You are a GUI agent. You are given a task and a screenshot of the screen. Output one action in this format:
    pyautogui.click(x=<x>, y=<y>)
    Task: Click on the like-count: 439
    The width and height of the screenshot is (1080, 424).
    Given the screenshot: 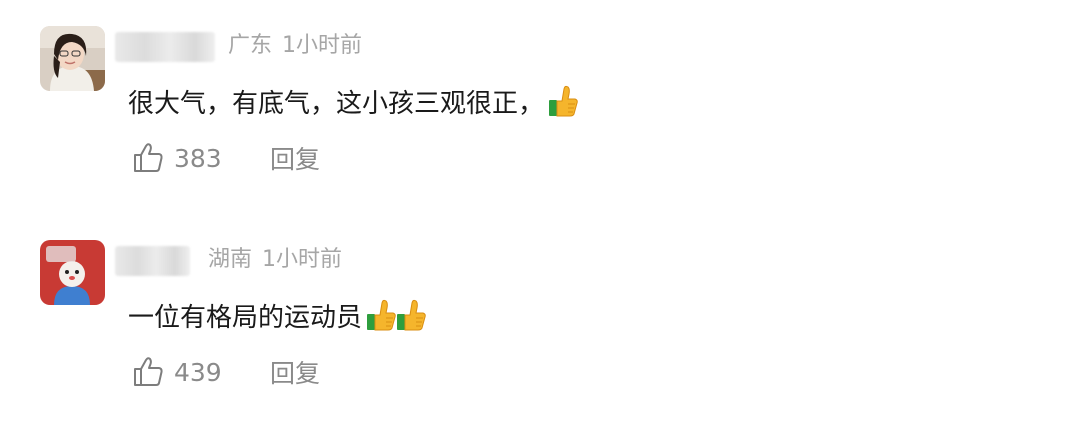 What is the action you would take?
    pyautogui.click(x=220, y=372)
    